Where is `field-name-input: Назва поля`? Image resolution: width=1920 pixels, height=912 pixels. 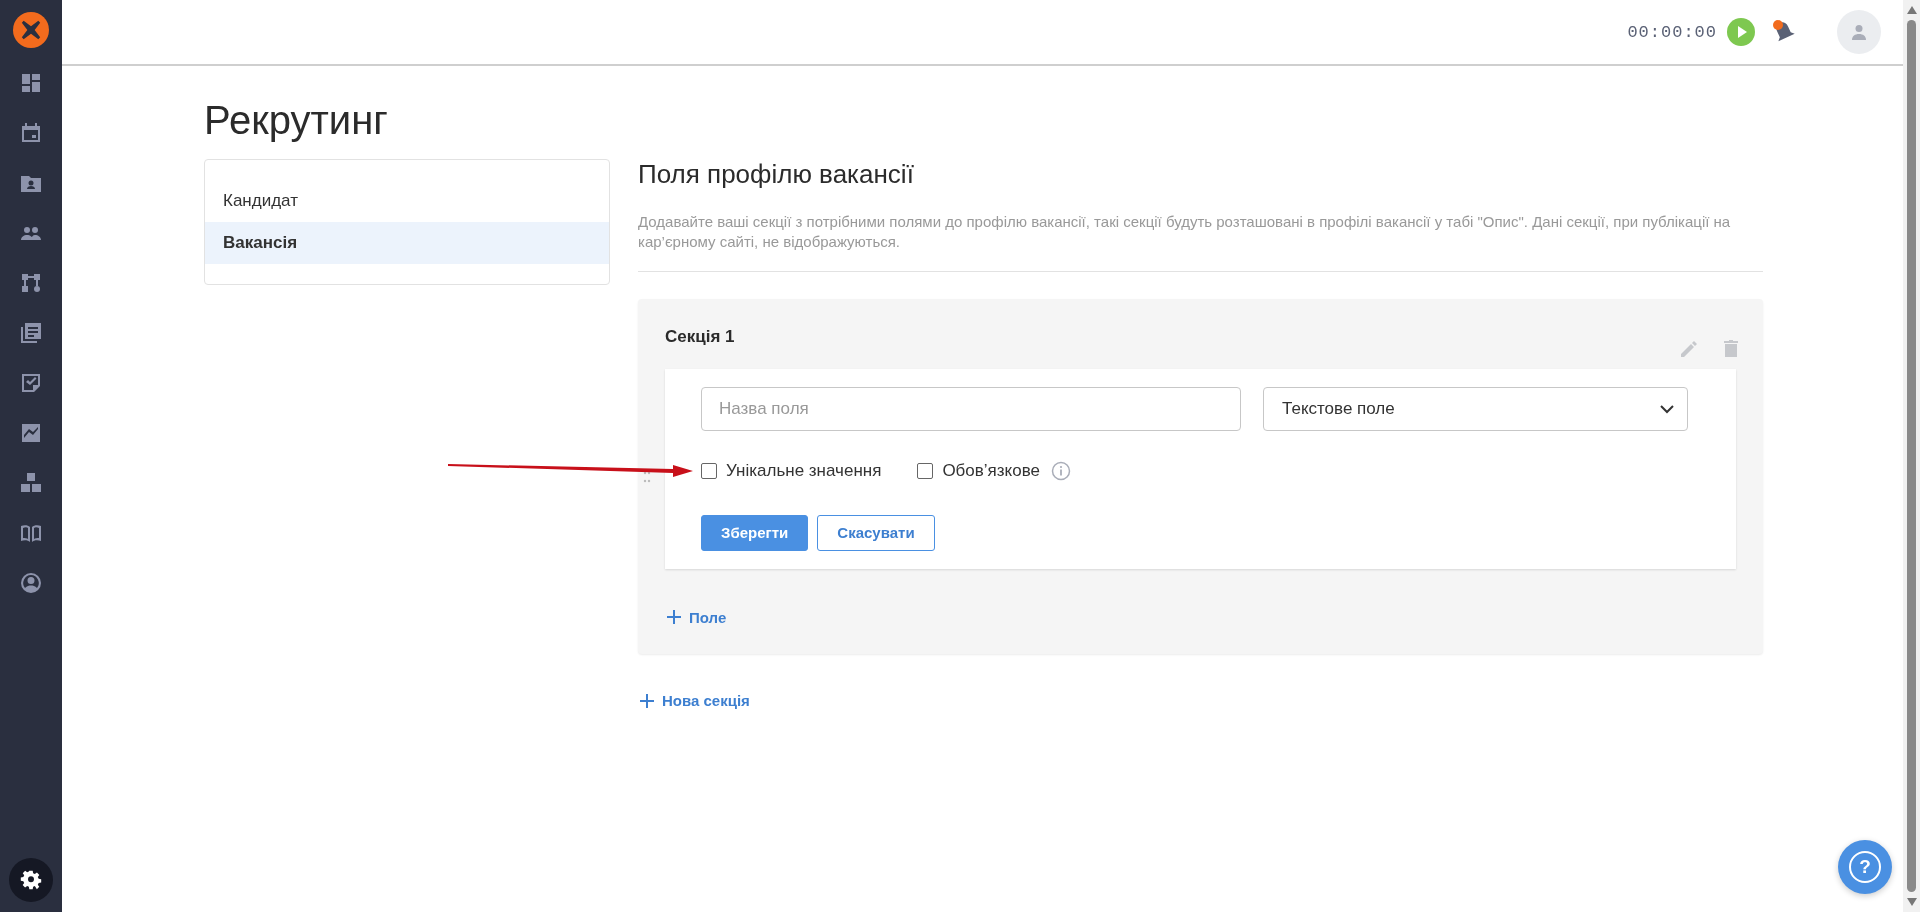
field-name-input: Назва поля is located at coordinates (971, 408).